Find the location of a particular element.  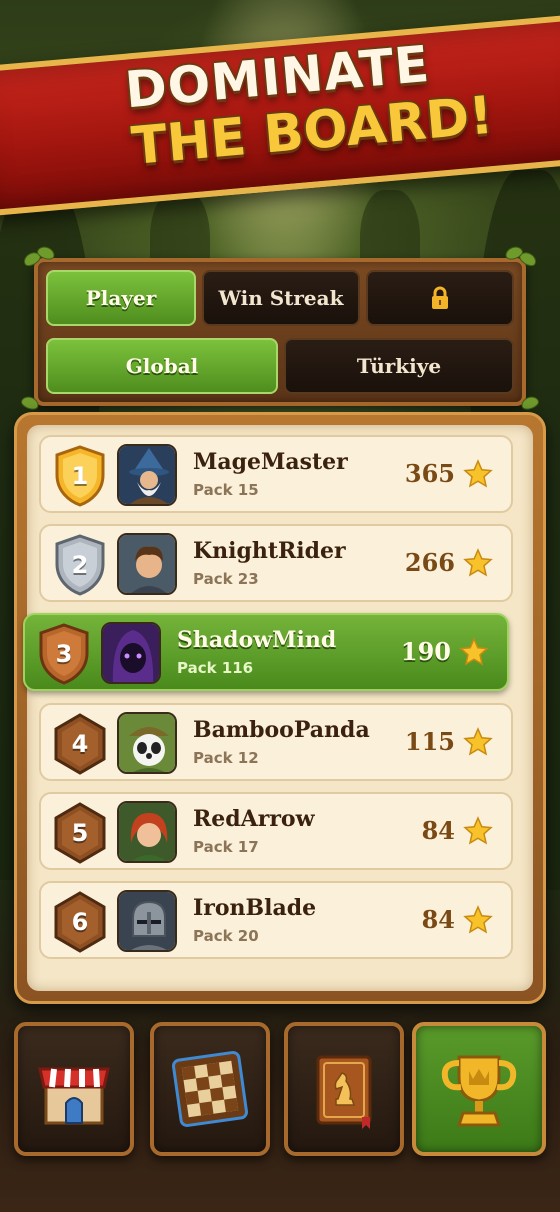

leaderboard-row: 4 BambooPanda Pack 12 115 is located at coordinates (276, 742).